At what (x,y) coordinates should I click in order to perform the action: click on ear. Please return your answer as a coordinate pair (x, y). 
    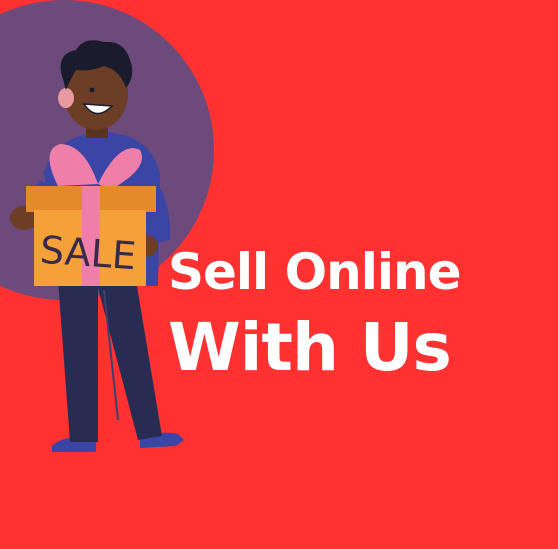
    Looking at the image, I should click on (66, 98).